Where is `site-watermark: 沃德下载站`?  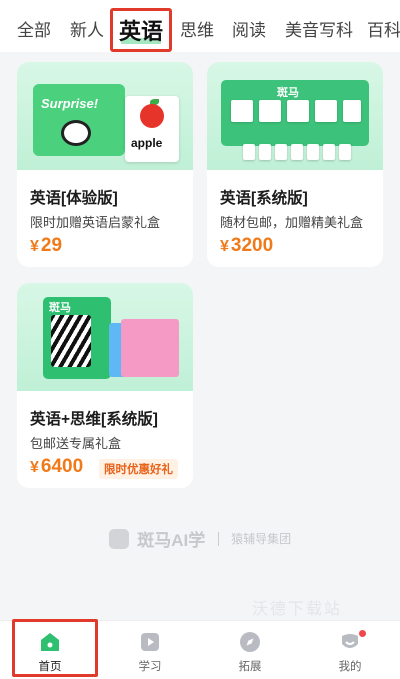
site-watermark: 沃德下载站 is located at coordinates (297, 609).